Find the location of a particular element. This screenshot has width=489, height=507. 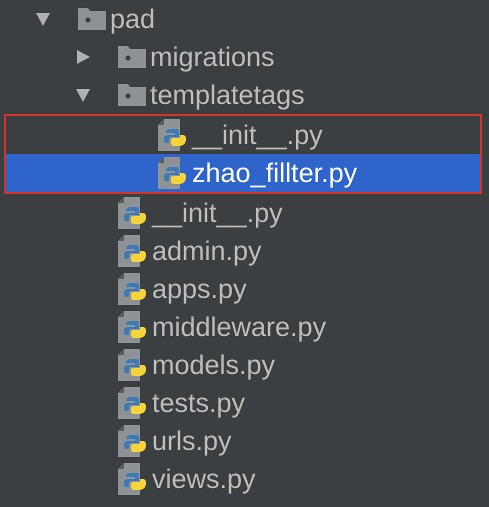

tree-item: urls.py is located at coordinates (244, 441).